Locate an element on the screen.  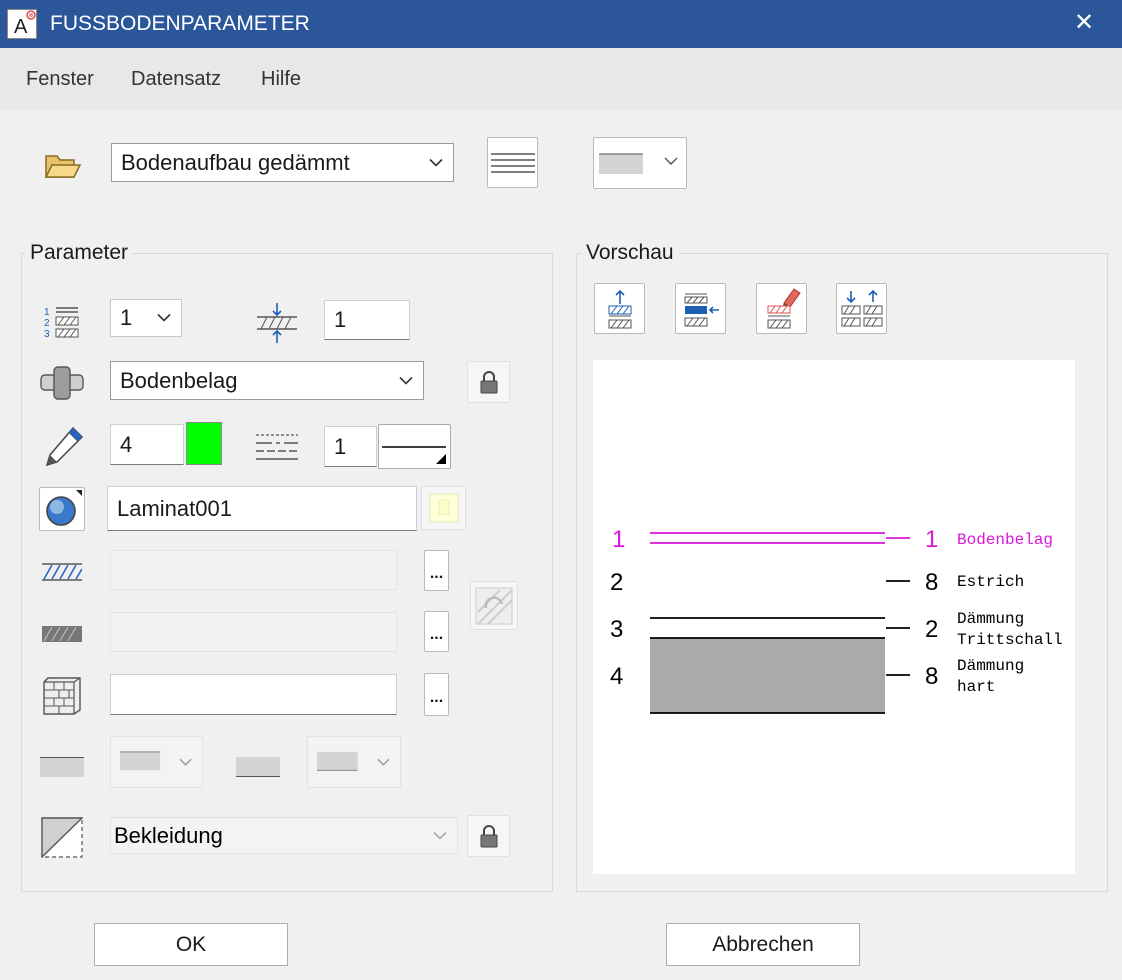
layer-lines-icon is located at coordinates (512, 162).